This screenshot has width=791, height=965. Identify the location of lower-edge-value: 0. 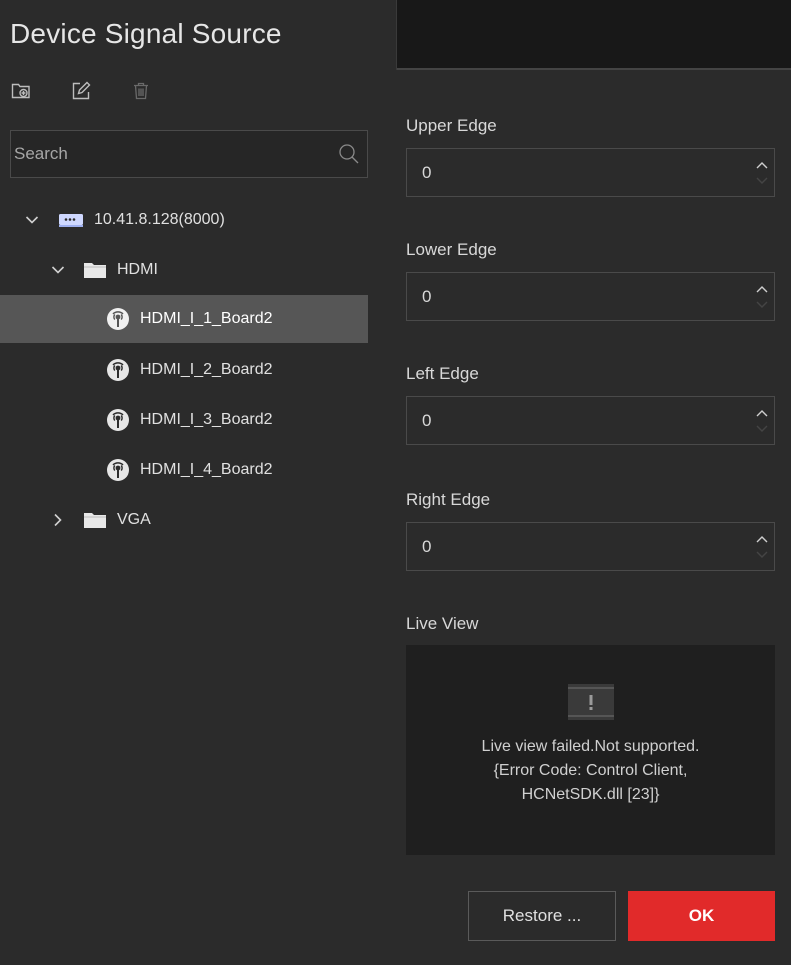
(578, 297).